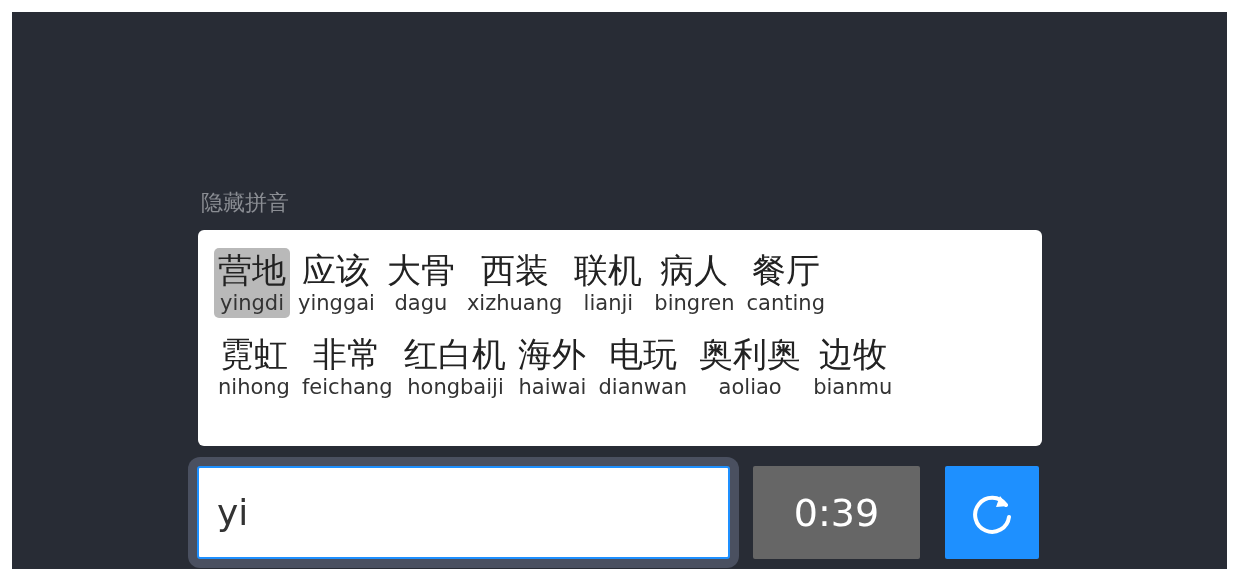 The height and width of the screenshot is (587, 1239). I want to click on word-item: 非常 feichang, so click(347, 367).